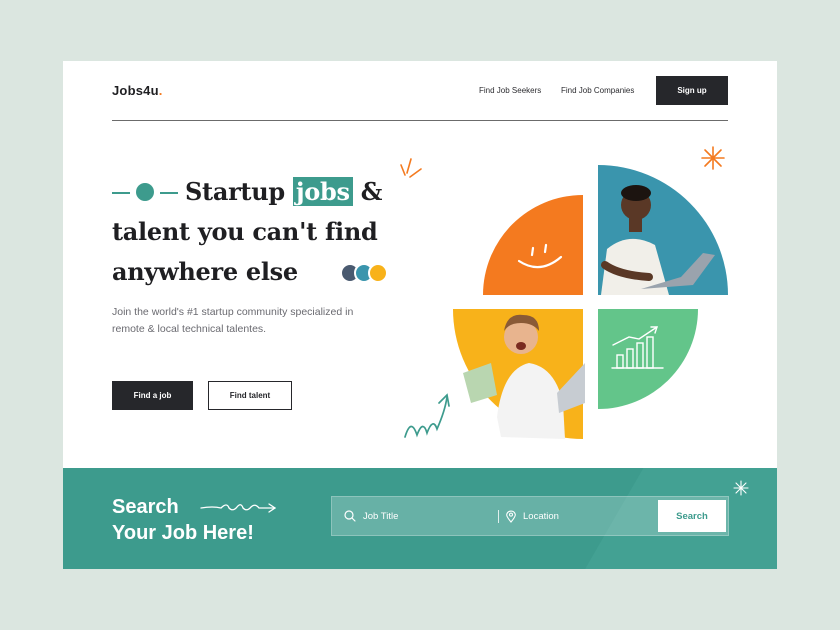  What do you see at coordinates (741, 488) in the screenshot?
I see `star-sparkle-icon` at bounding box center [741, 488].